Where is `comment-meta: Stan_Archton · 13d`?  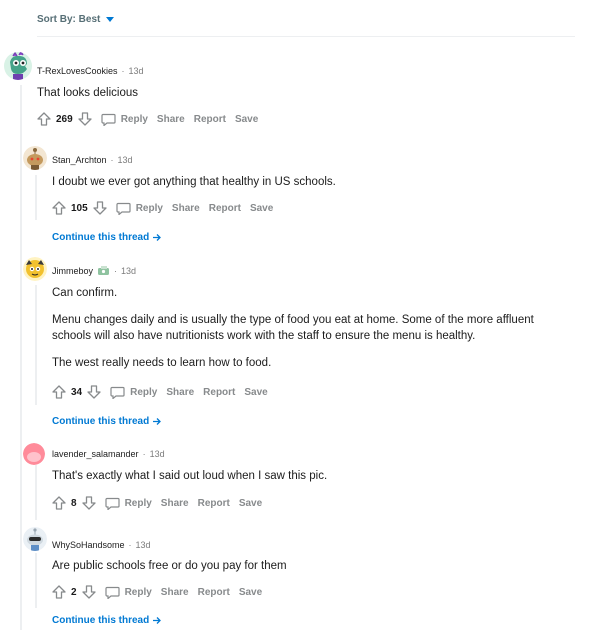 comment-meta: Stan_Archton · 13d is located at coordinates (92, 160).